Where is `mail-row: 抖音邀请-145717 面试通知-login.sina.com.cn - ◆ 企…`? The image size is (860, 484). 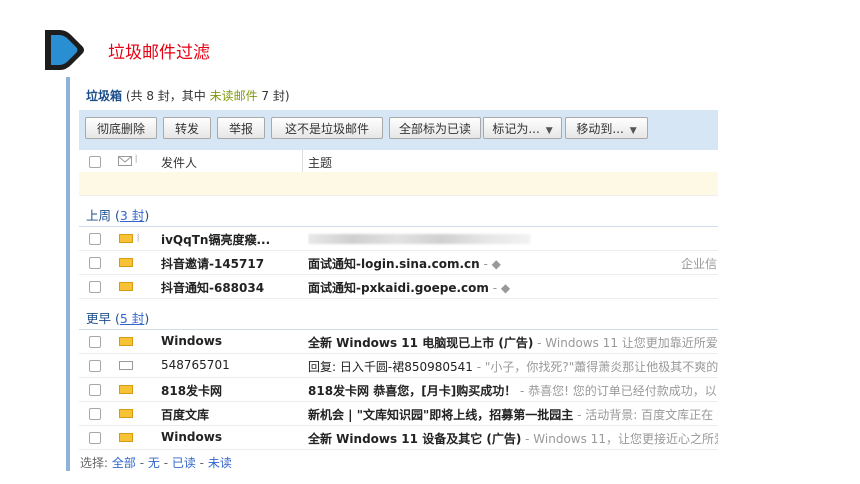 mail-row: 抖音邀请-145717 面试通知-login.sina.com.cn - ◆ 企… is located at coordinates (398, 263).